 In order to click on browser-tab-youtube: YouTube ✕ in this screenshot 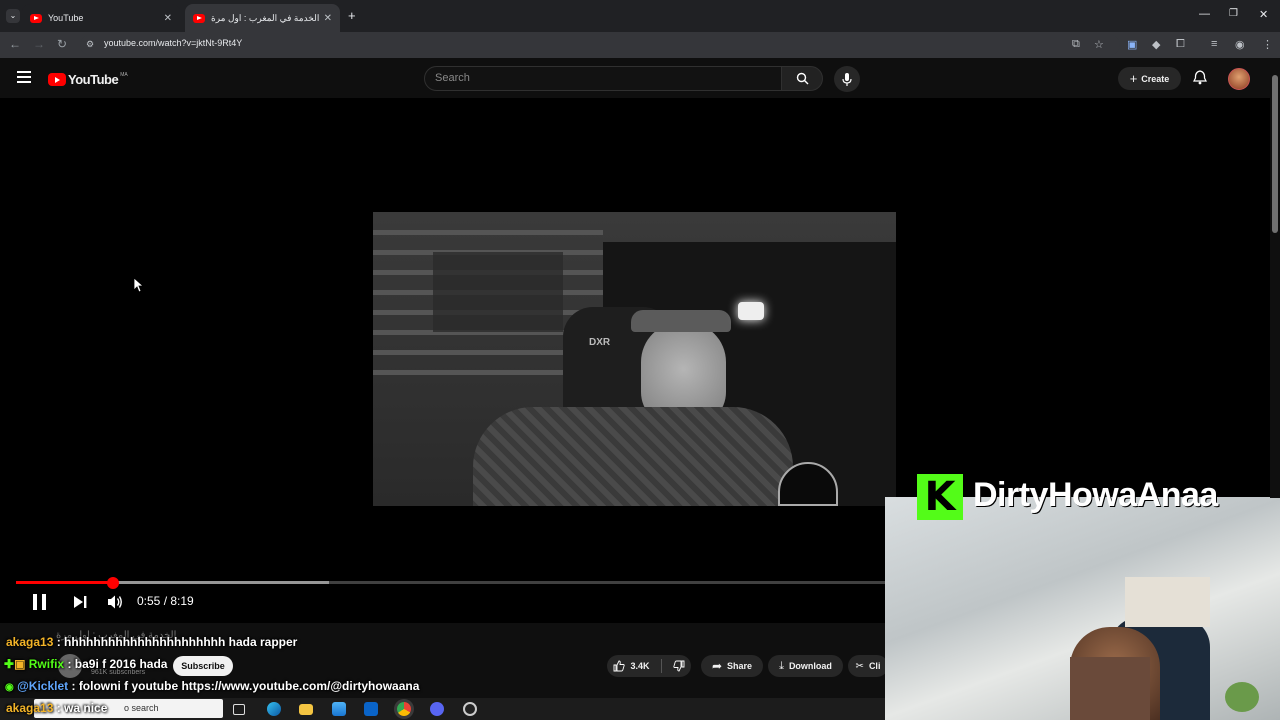, I will do `click(101, 18)`.